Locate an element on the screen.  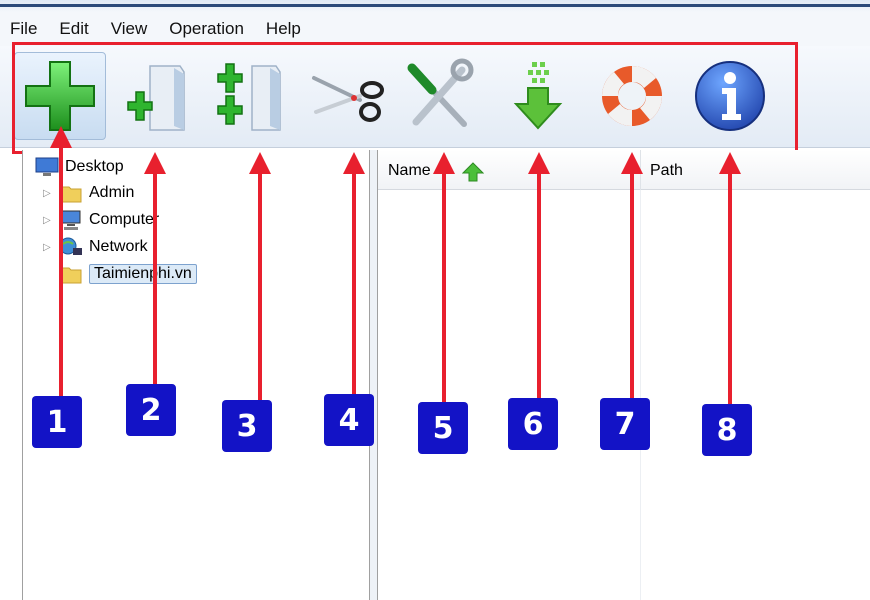
tree-item-admin: ▷ Admin is located at coordinates (88, 193).